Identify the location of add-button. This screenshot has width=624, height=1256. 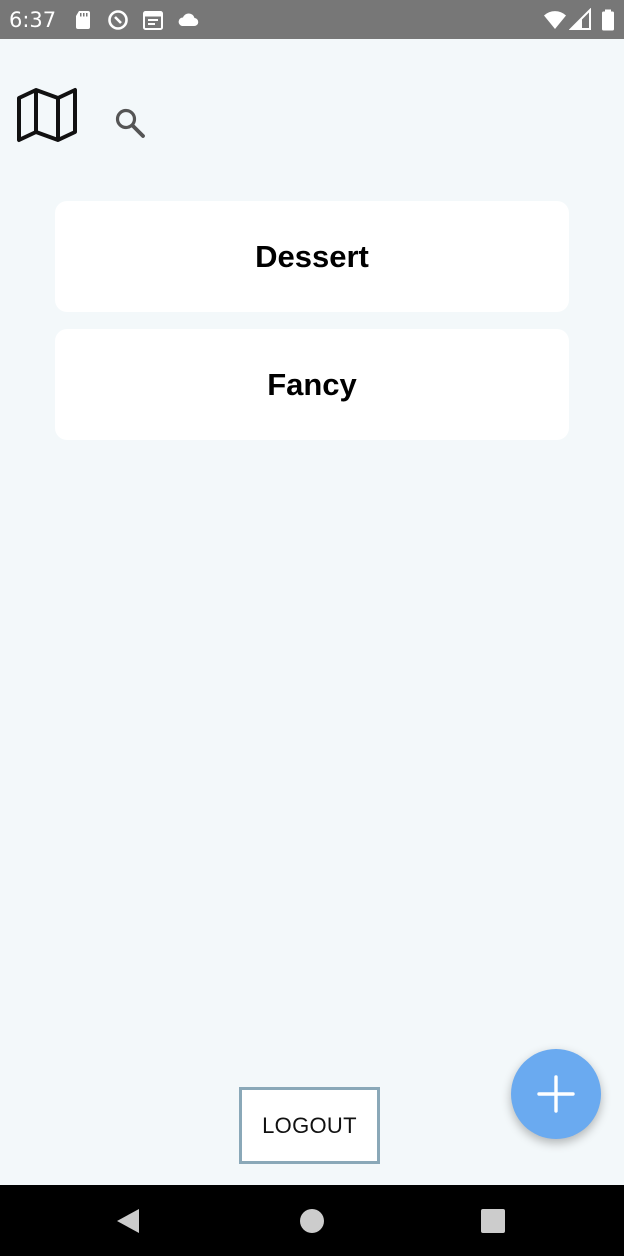
(556, 1094).